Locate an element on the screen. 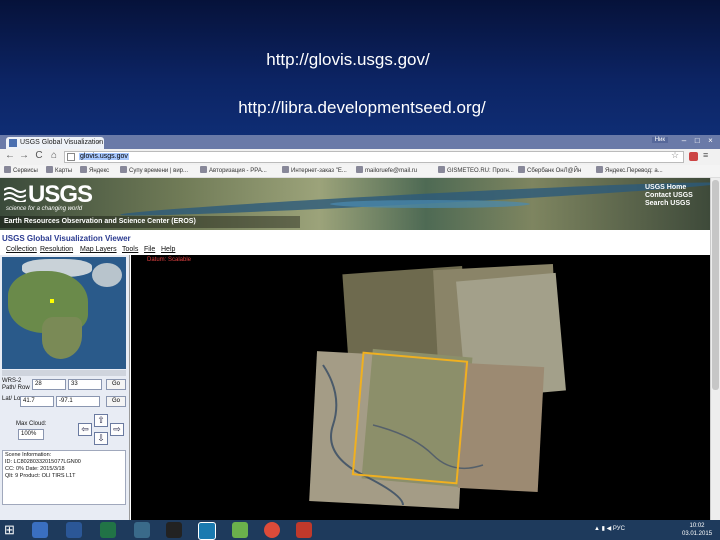  bookmark-label: Сервисы is located at coordinates (25, 171).